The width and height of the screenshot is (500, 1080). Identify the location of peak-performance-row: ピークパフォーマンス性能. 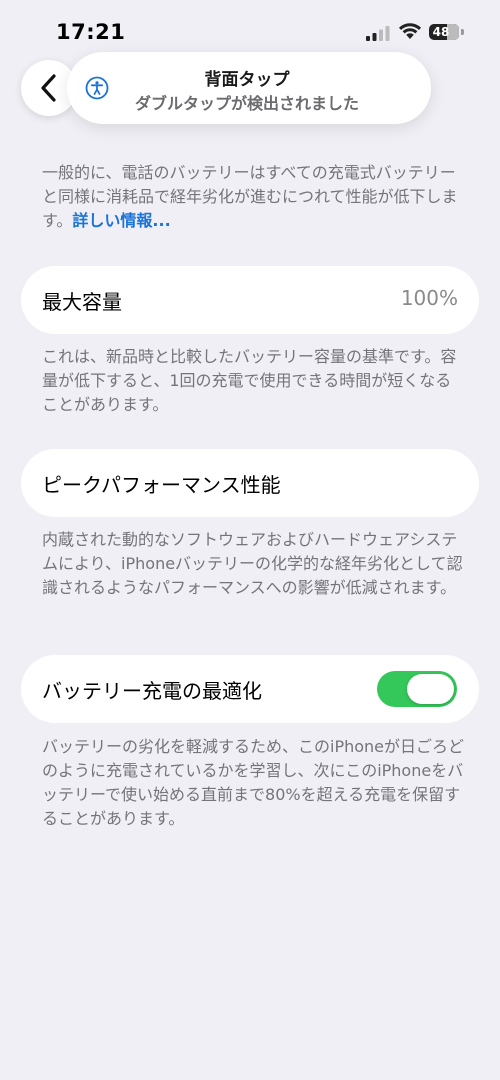
(250, 483).